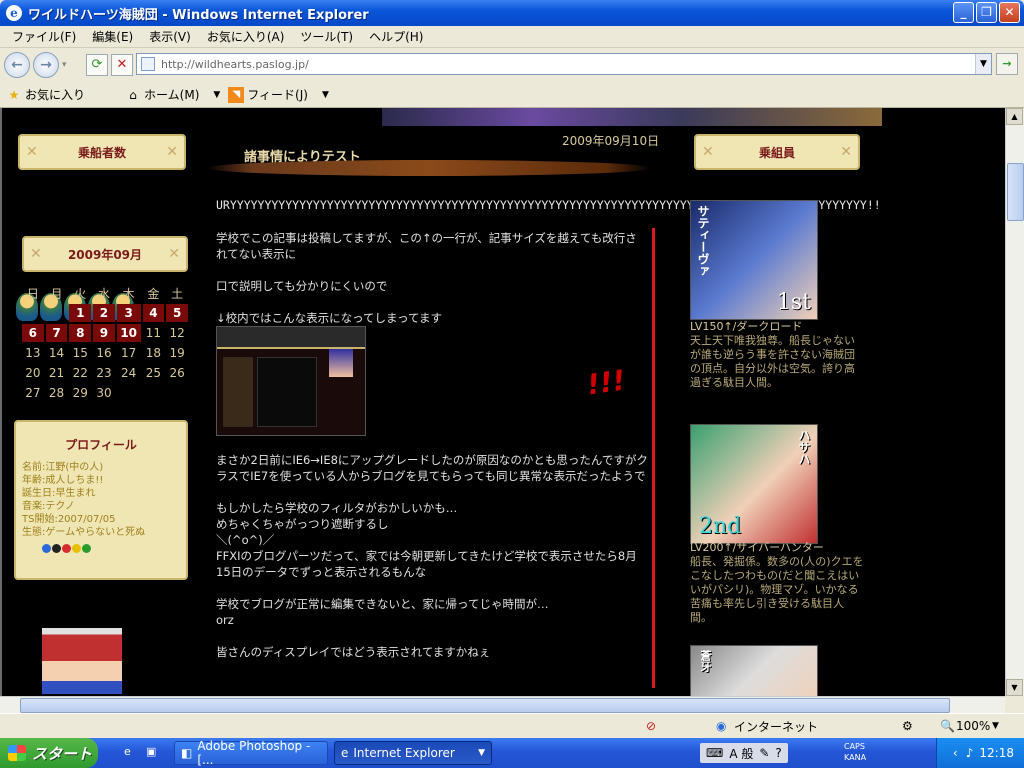 Image resolution: width=1024 pixels, height=768 pixels. I want to click on crew-heading: ✕ 乗組員 ✕, so click(777, 152).